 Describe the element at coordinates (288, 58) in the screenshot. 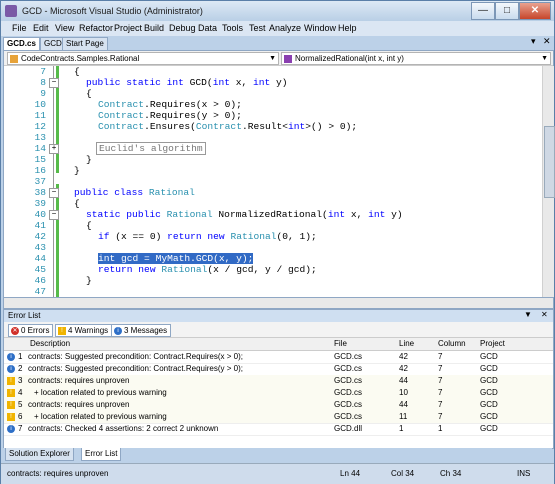

I see `method-icon` at that location.